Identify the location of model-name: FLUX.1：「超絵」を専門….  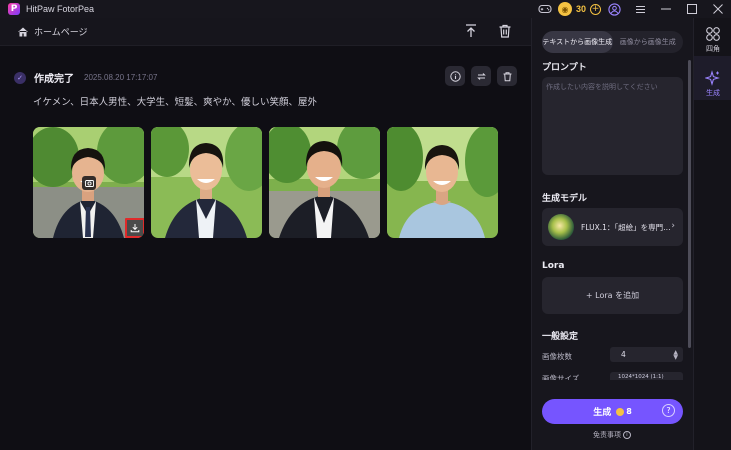
(626, 227).